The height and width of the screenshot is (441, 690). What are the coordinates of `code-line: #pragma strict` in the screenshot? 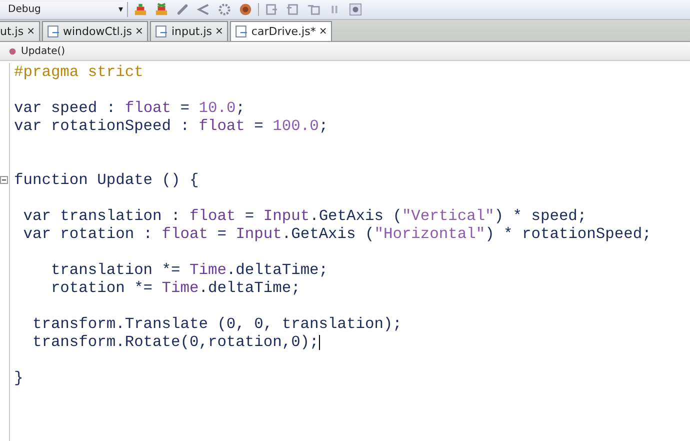 It's located at (79, 72).